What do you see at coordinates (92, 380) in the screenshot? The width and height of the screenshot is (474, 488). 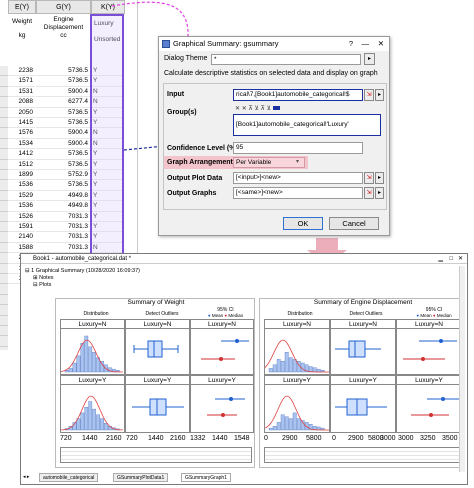 I see `weight-dist-y-title: Luxury=Y` at bounding box center [92, 380].